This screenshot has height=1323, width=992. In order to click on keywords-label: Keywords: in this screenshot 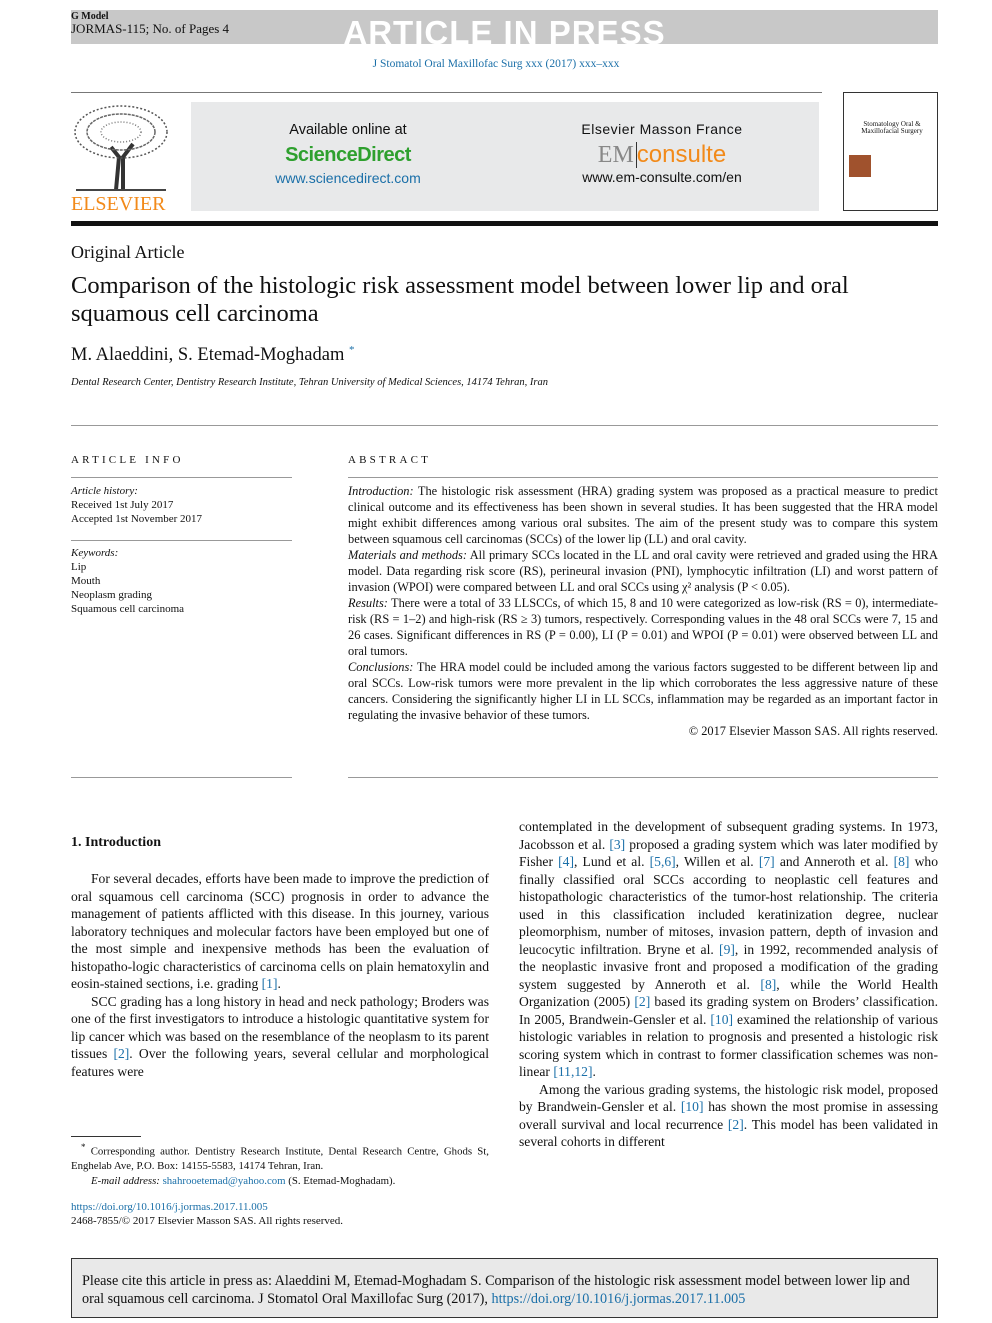, I will do `click(95, 553)`.